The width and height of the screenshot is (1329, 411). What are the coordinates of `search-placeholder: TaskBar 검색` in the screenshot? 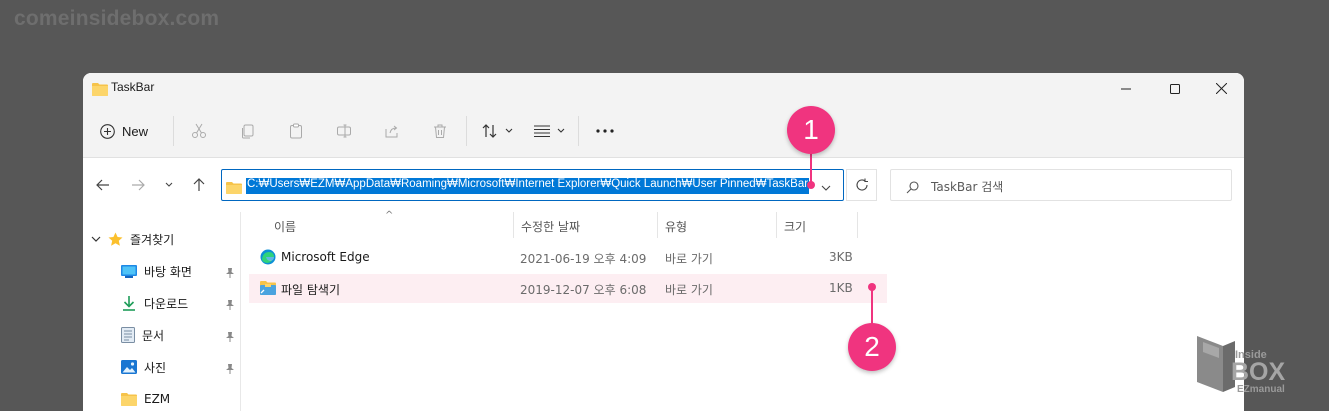 It's located at (967, 187).